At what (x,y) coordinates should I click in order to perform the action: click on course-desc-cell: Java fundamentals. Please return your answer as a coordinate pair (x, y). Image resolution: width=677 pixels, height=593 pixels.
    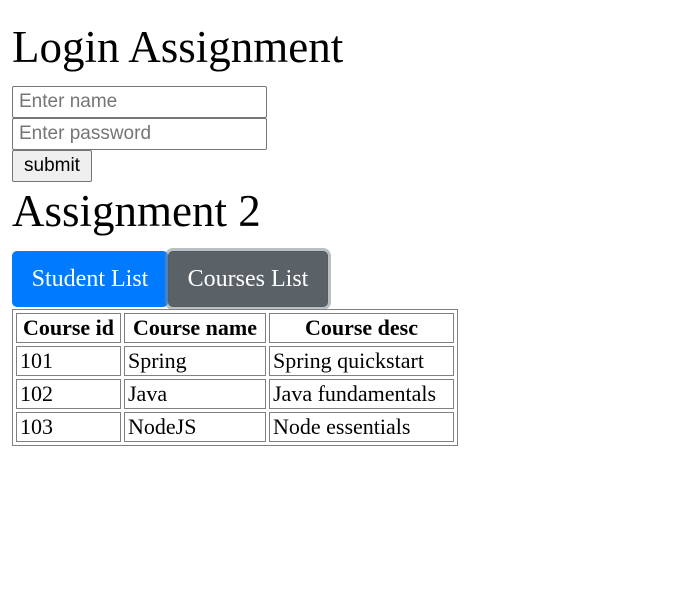
    Looking at the image, I should click on (361, 394).